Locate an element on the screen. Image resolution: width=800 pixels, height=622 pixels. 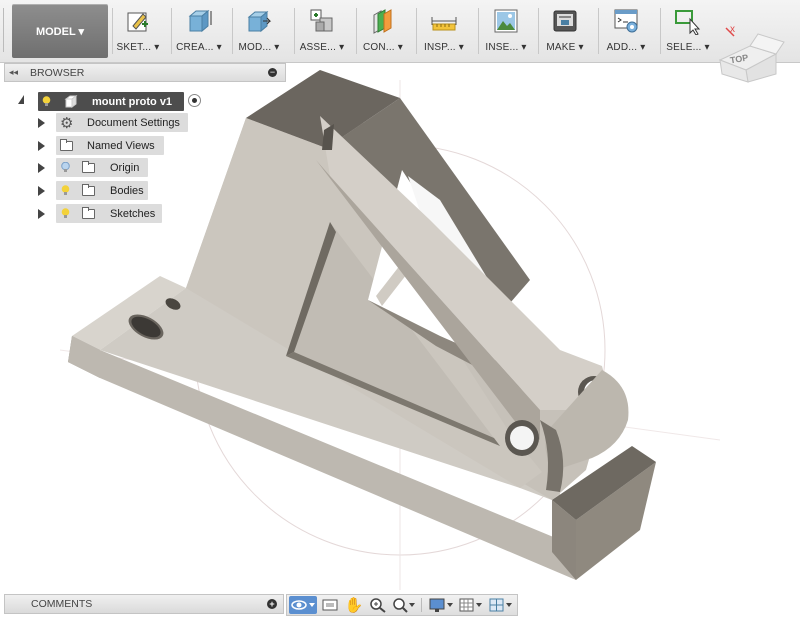
make-button: MAKE ▾ is located at coordinates (565, 32).